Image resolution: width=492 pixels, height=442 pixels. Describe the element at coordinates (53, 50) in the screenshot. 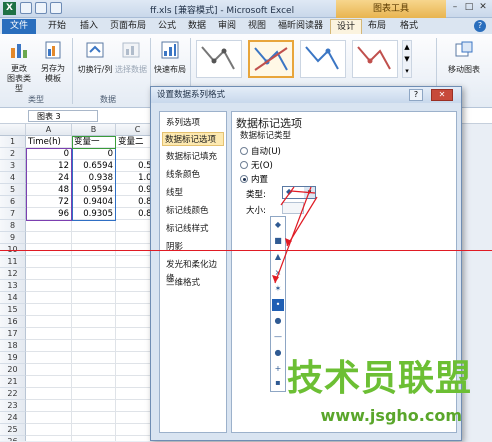

I see `template-icon` at that location.